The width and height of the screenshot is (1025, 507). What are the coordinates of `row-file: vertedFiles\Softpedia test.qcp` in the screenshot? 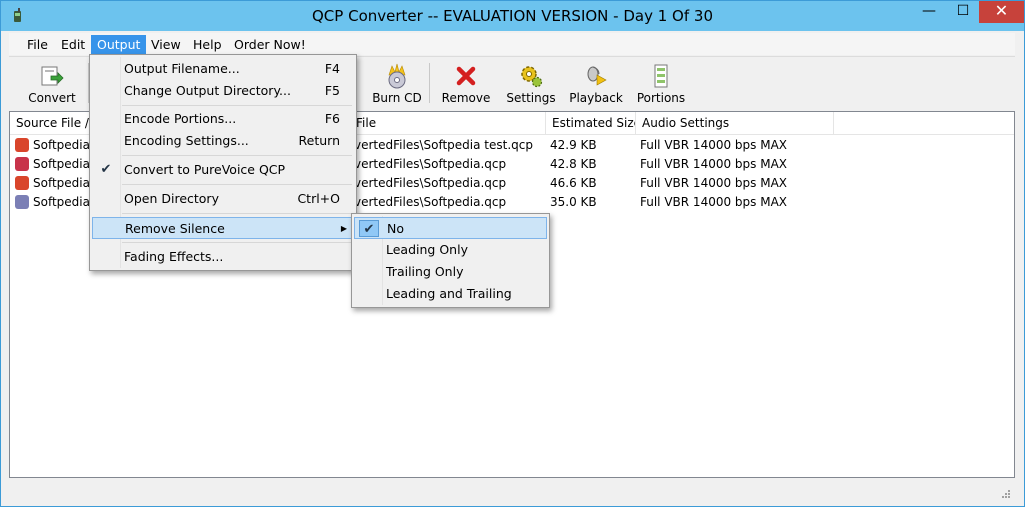 It's located at (443, 145).